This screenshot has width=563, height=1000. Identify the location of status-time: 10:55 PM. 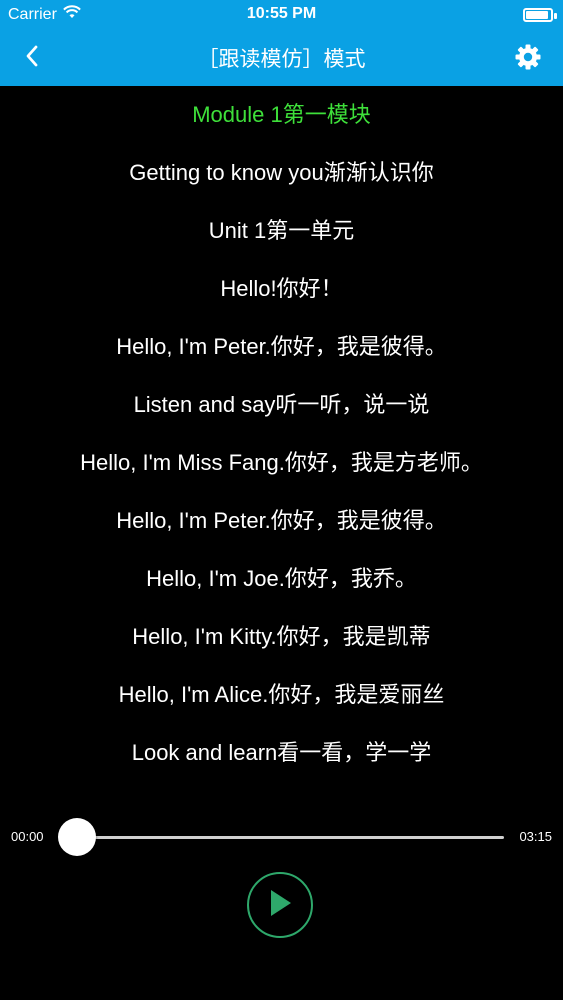
(281, 13).